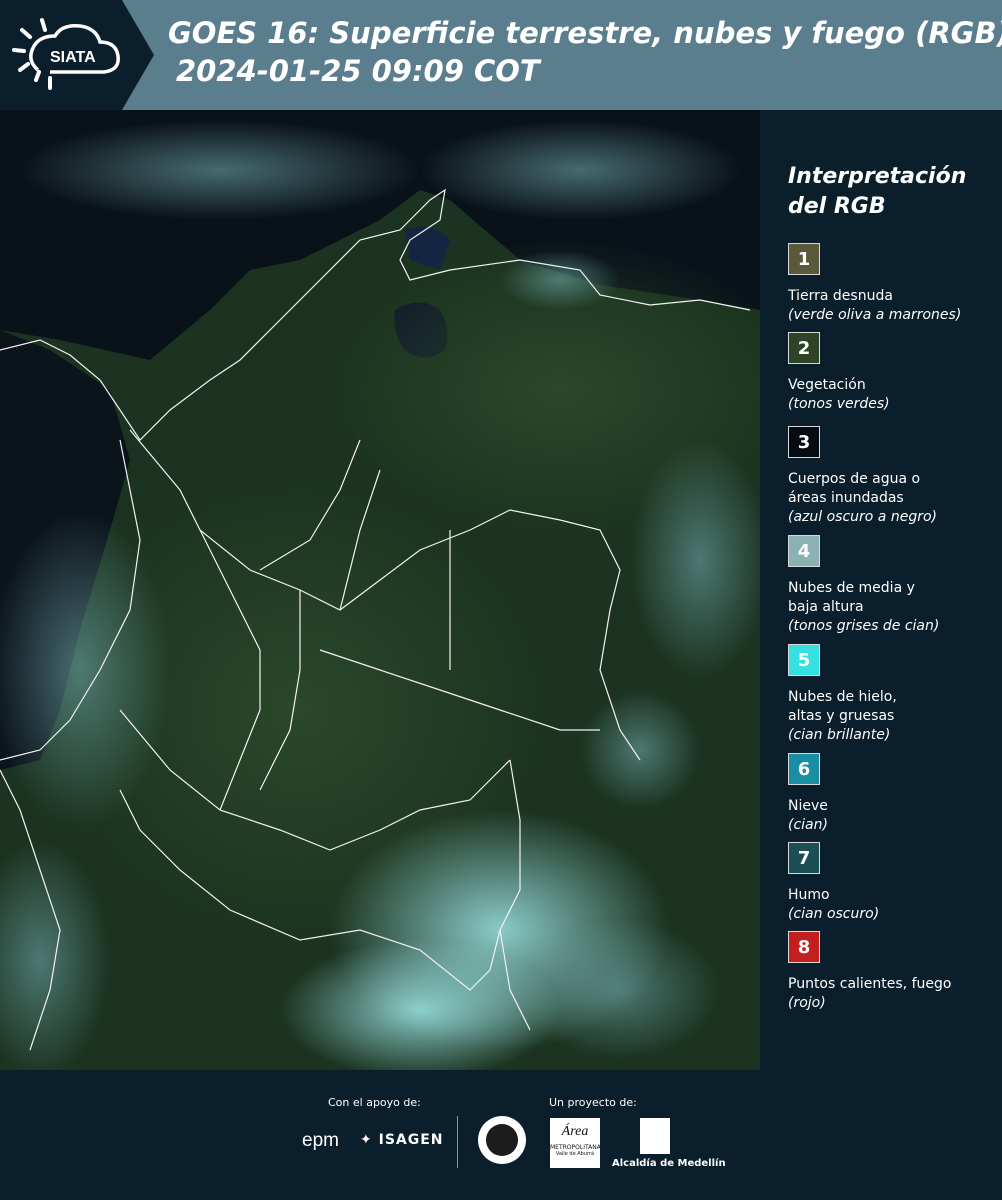 This screenshot has width=1002, height=1200. What do you see at coordinates (575, 1154) in the screenshot?
I see `area-sub2: Valle de Aburrá` at bounding box center [575, 1154].